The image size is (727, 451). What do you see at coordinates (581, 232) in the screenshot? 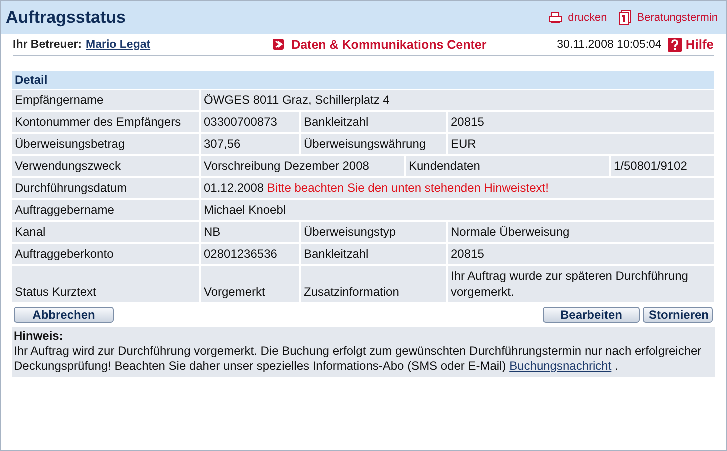
I see `field-value: Normale Überweisung` at bounding box center [581, 232].